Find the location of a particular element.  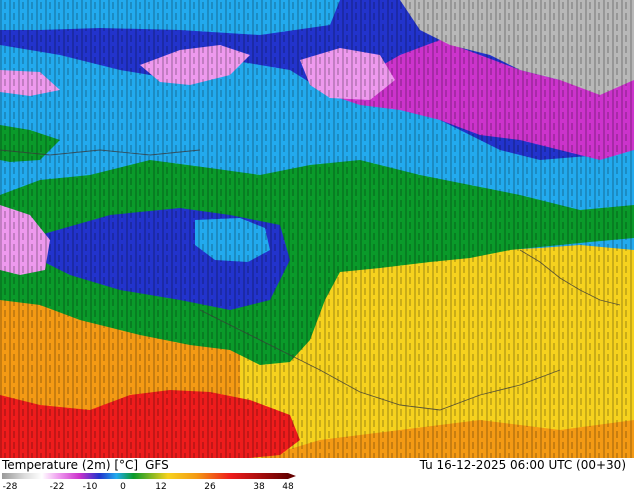

tick-label: -22 is located at coordinates (57, 486).